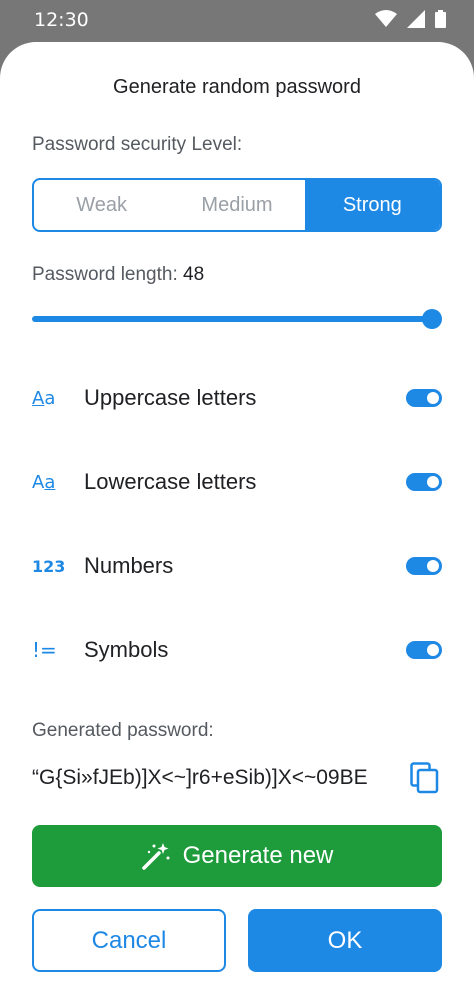 The height and width of the screenshot is (1000, 474). Describe the element at coordinates (345, 940) in the screenshot. I see `ok-button: OK` at that location.